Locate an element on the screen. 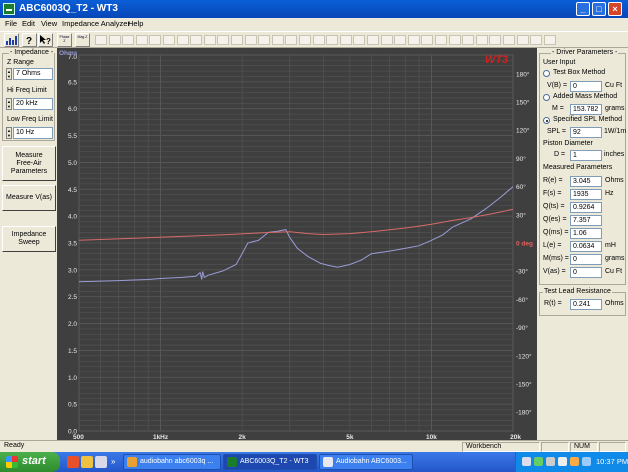 This screenshot has width=628, height=472. context-help-icon: ? is located at coordinates (45, 40).